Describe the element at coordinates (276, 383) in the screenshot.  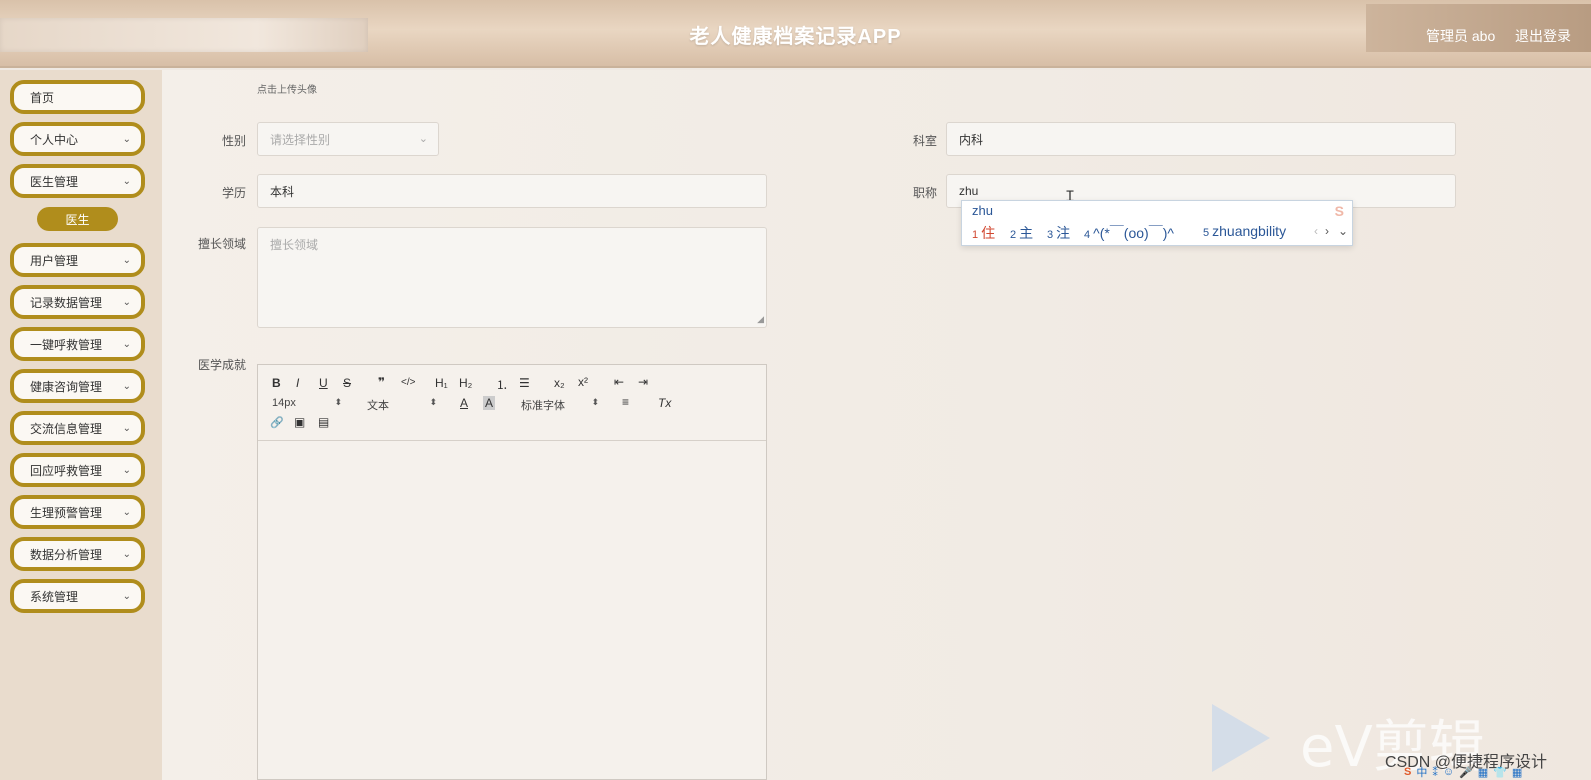
I see `bold-icon: B` at that location.